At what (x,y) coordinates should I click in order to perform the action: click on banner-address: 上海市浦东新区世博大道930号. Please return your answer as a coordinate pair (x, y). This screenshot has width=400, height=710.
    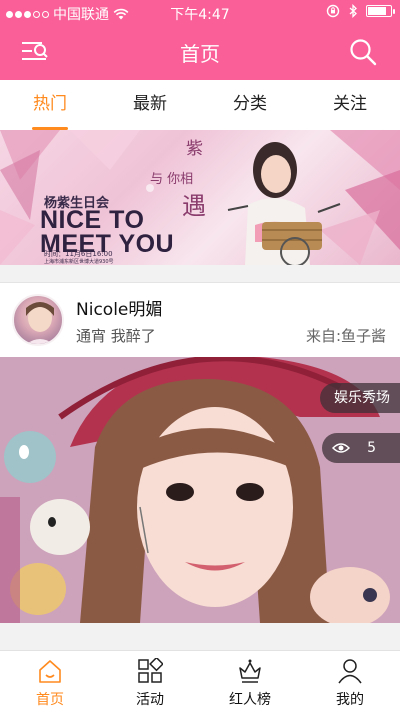
    Looking at the image, I should click on (79, 262).